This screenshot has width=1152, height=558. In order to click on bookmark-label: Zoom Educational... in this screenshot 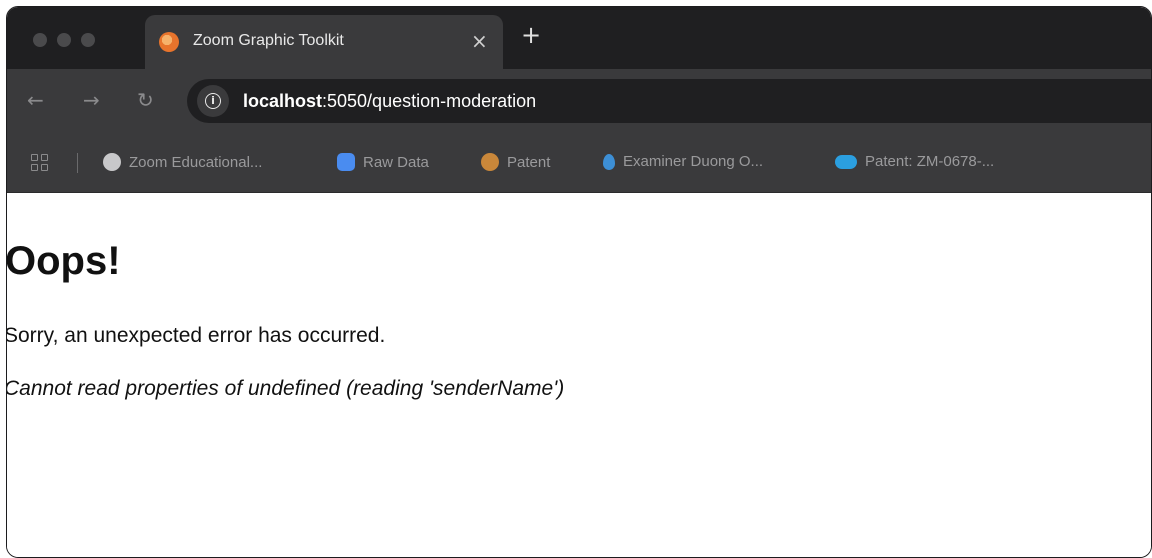, I will do `click(196, 162)`.